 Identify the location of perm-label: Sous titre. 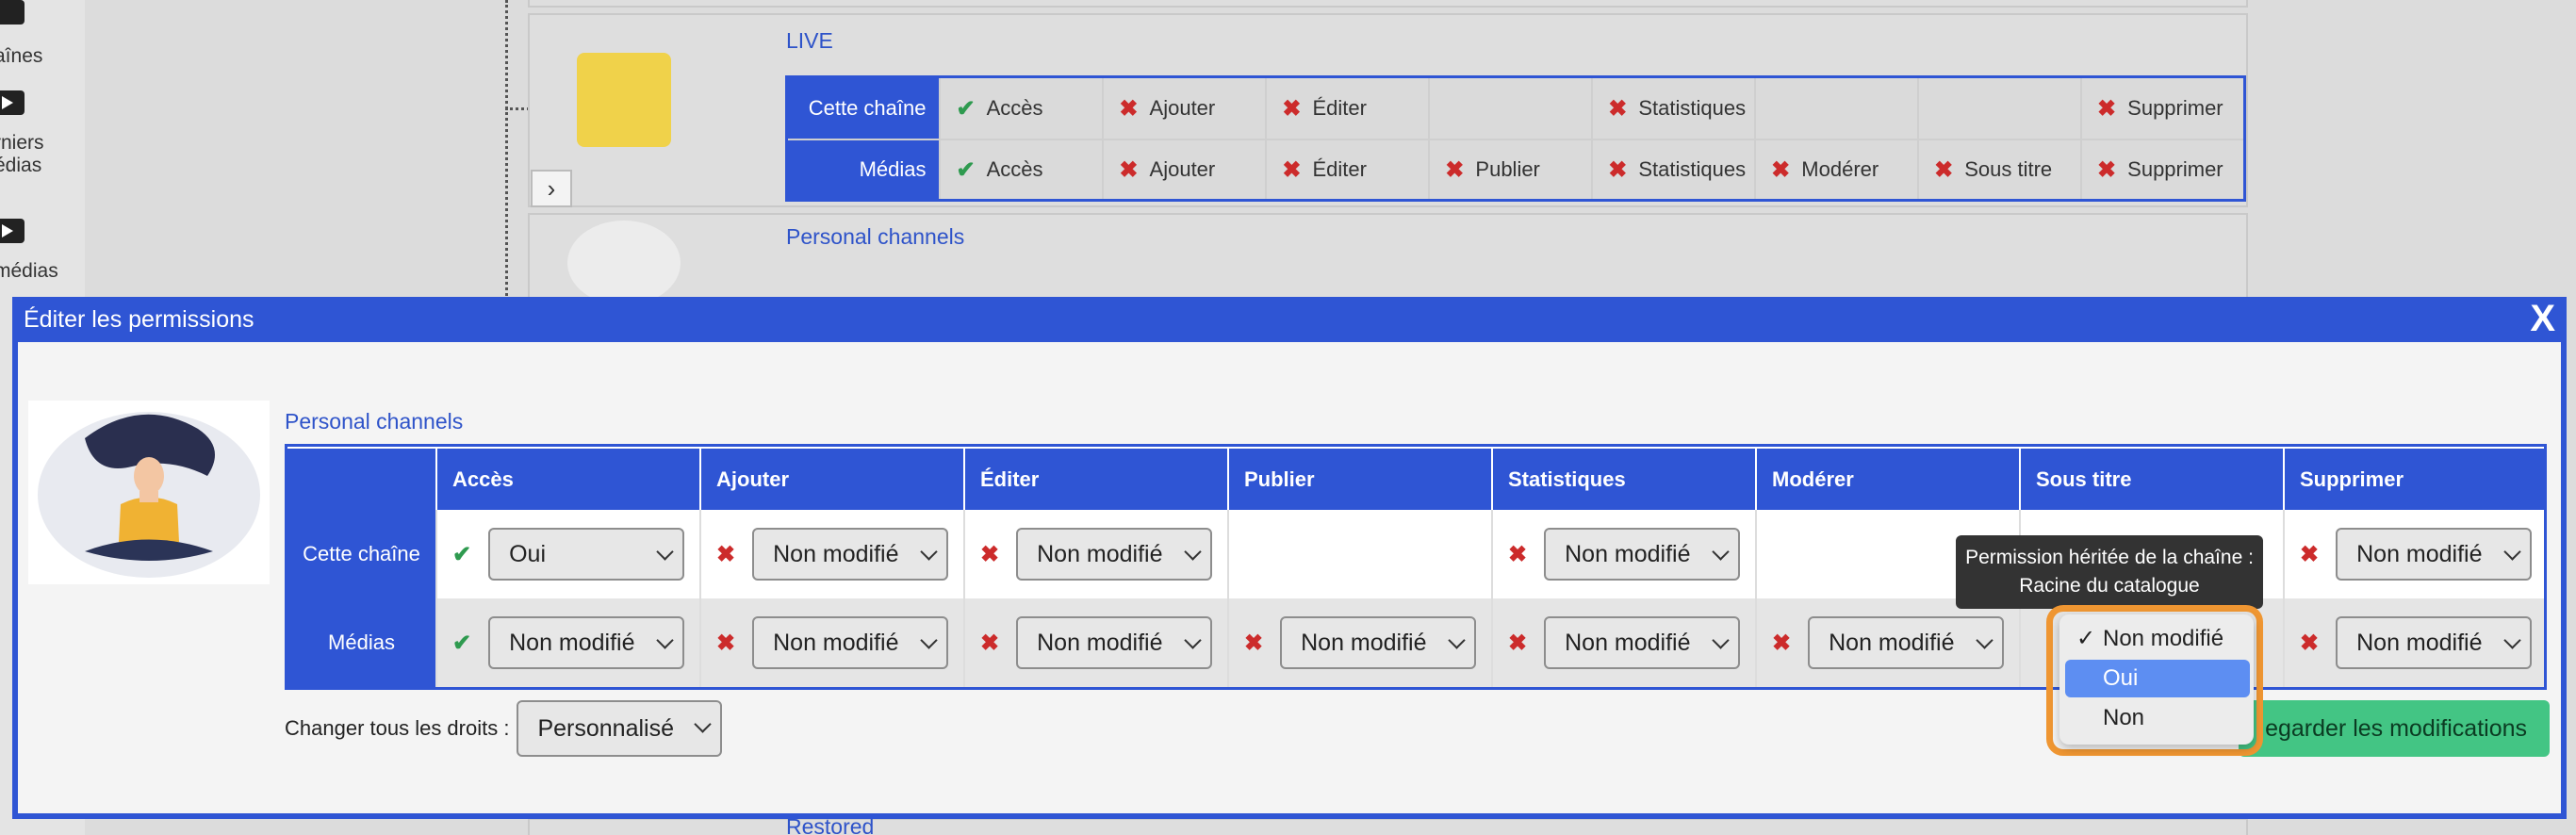
(2009, 169).